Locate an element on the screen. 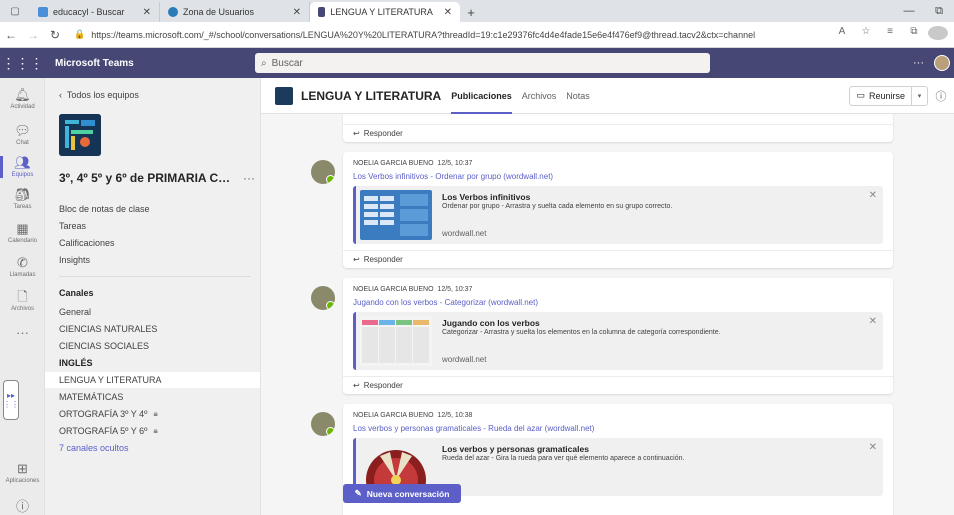 This screenshot has height=515, width=954. favorite-icon: ☆ is located at coordinates (866, 34).